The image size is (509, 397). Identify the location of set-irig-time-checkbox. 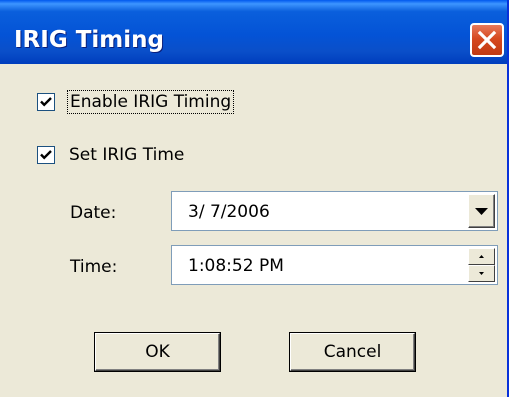
(46, 155).